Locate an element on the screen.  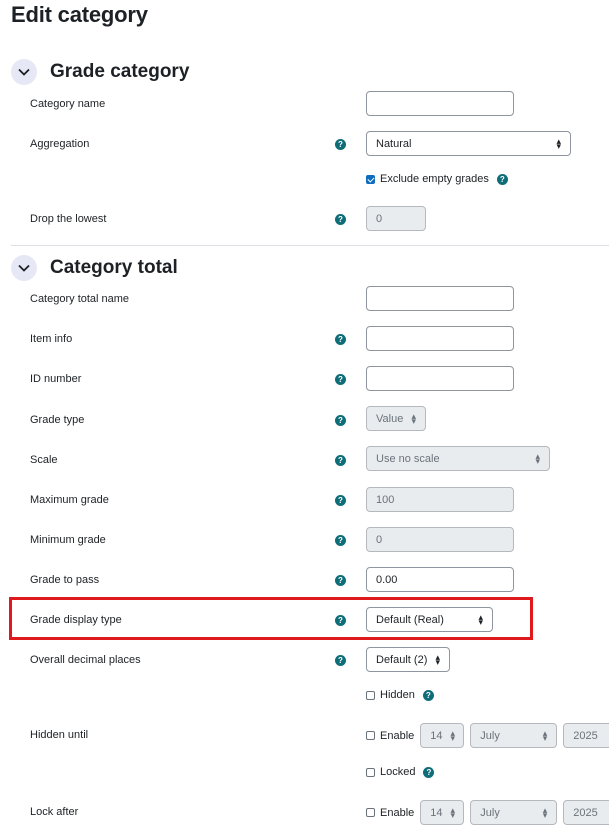
lock-after-day-select: 14 ▴ ▾ is located at coordinates (442, 812).